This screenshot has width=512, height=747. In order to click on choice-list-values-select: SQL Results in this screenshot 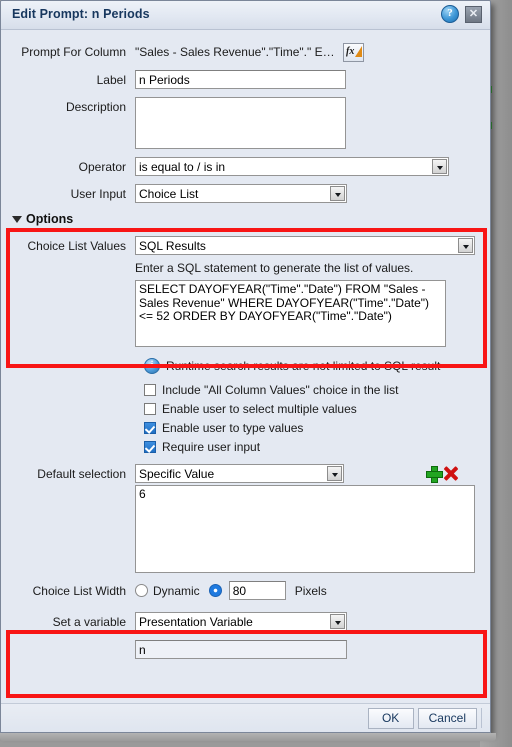, I will do `click(305, 245)`.